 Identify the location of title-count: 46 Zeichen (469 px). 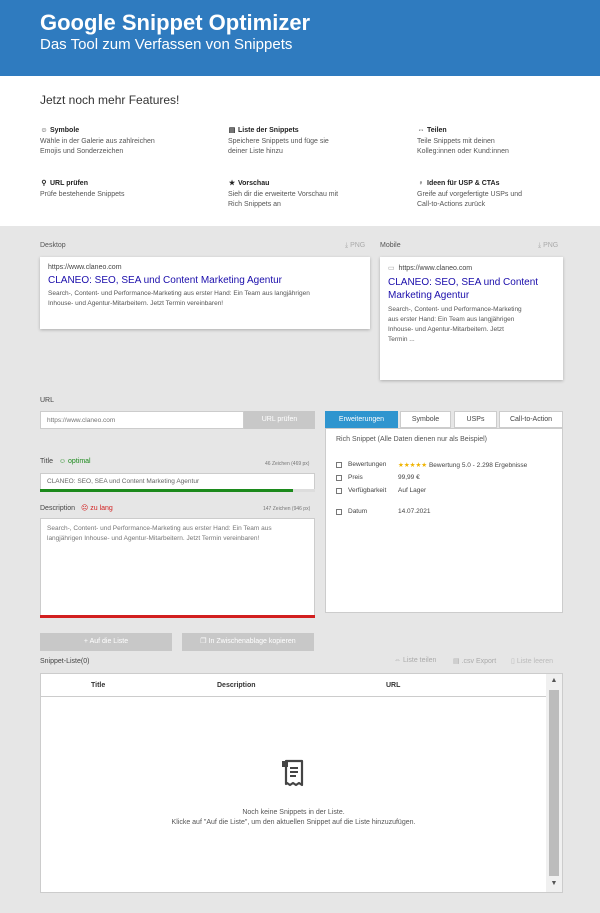
(287, 464).